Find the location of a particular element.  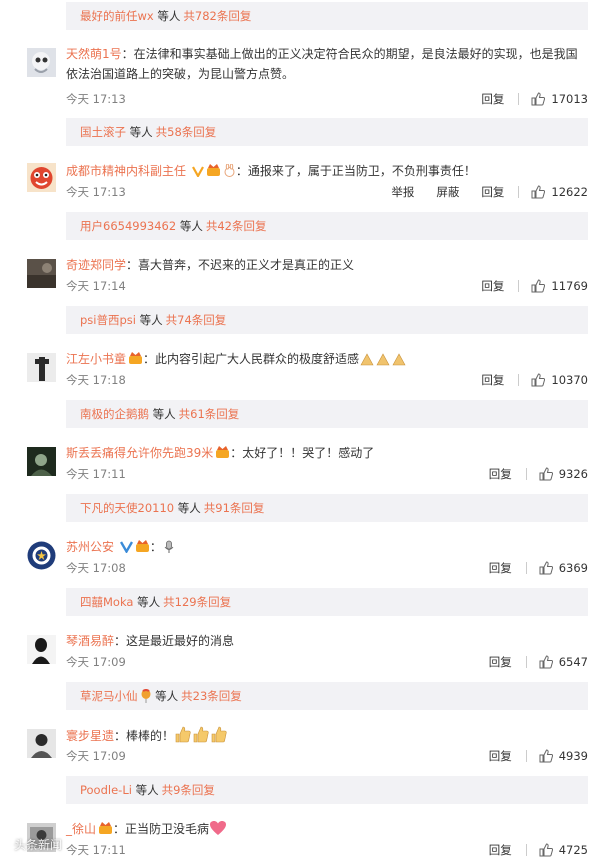

like-count: 4725 is located at coordinates (573, 850).